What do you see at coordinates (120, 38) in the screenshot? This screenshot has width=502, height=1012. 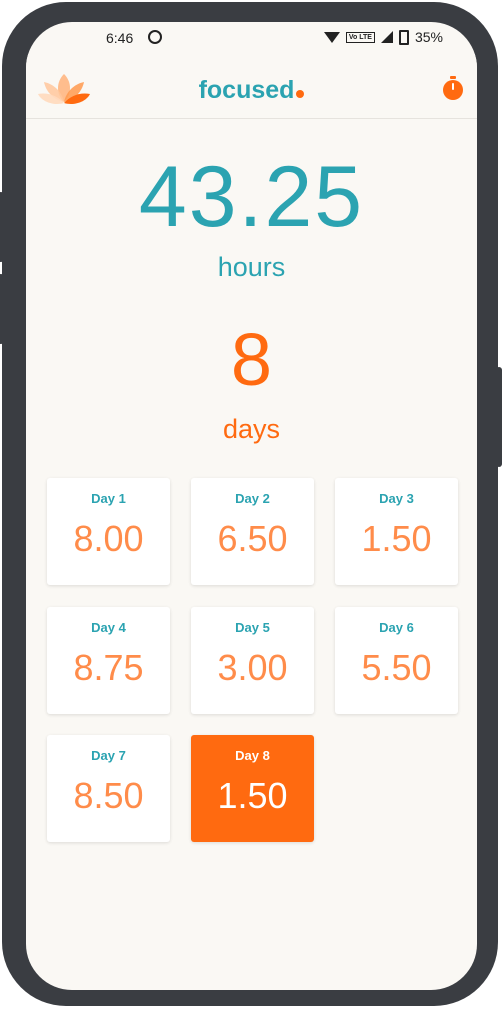 I see `status-time: 6:46` at bounding box center [120, 38].